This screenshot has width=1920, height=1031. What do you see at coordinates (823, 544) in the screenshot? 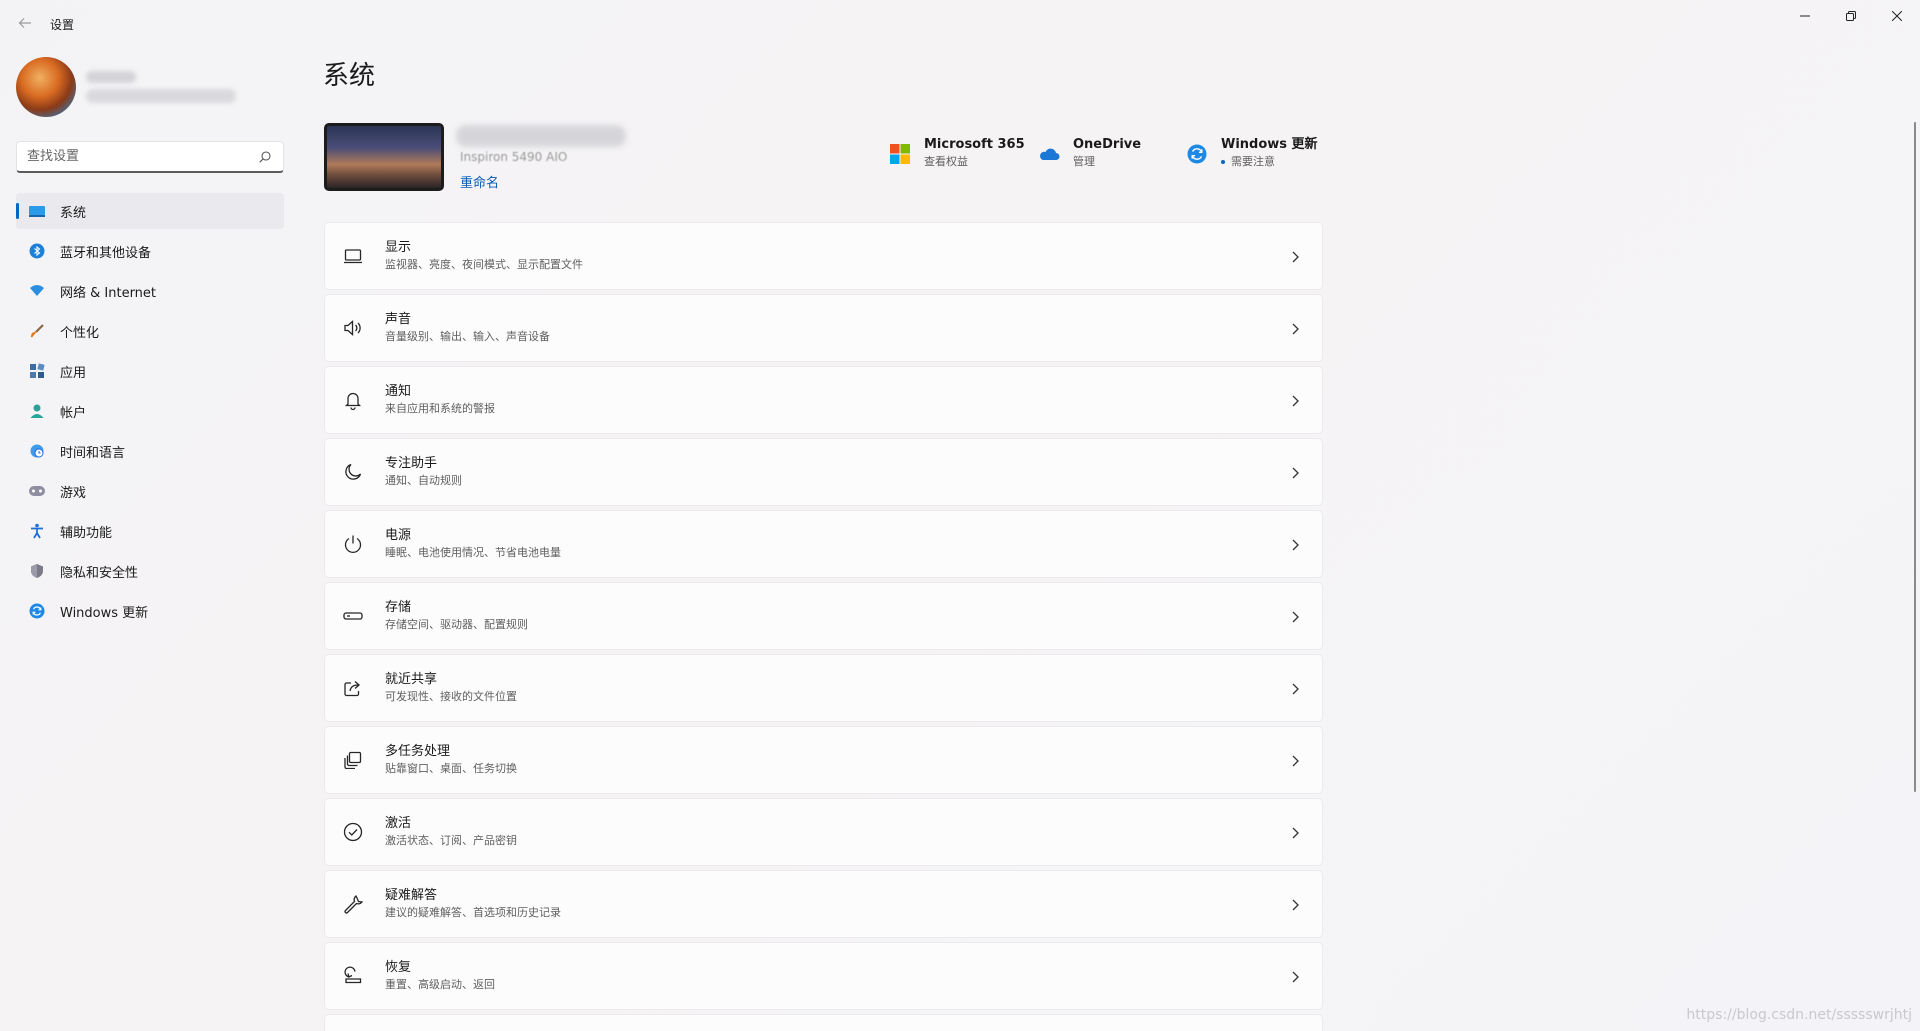
I see `setting-power: 电源 睡眠、电池使用情况、节省电池电量` at bounding box center [823, 544].